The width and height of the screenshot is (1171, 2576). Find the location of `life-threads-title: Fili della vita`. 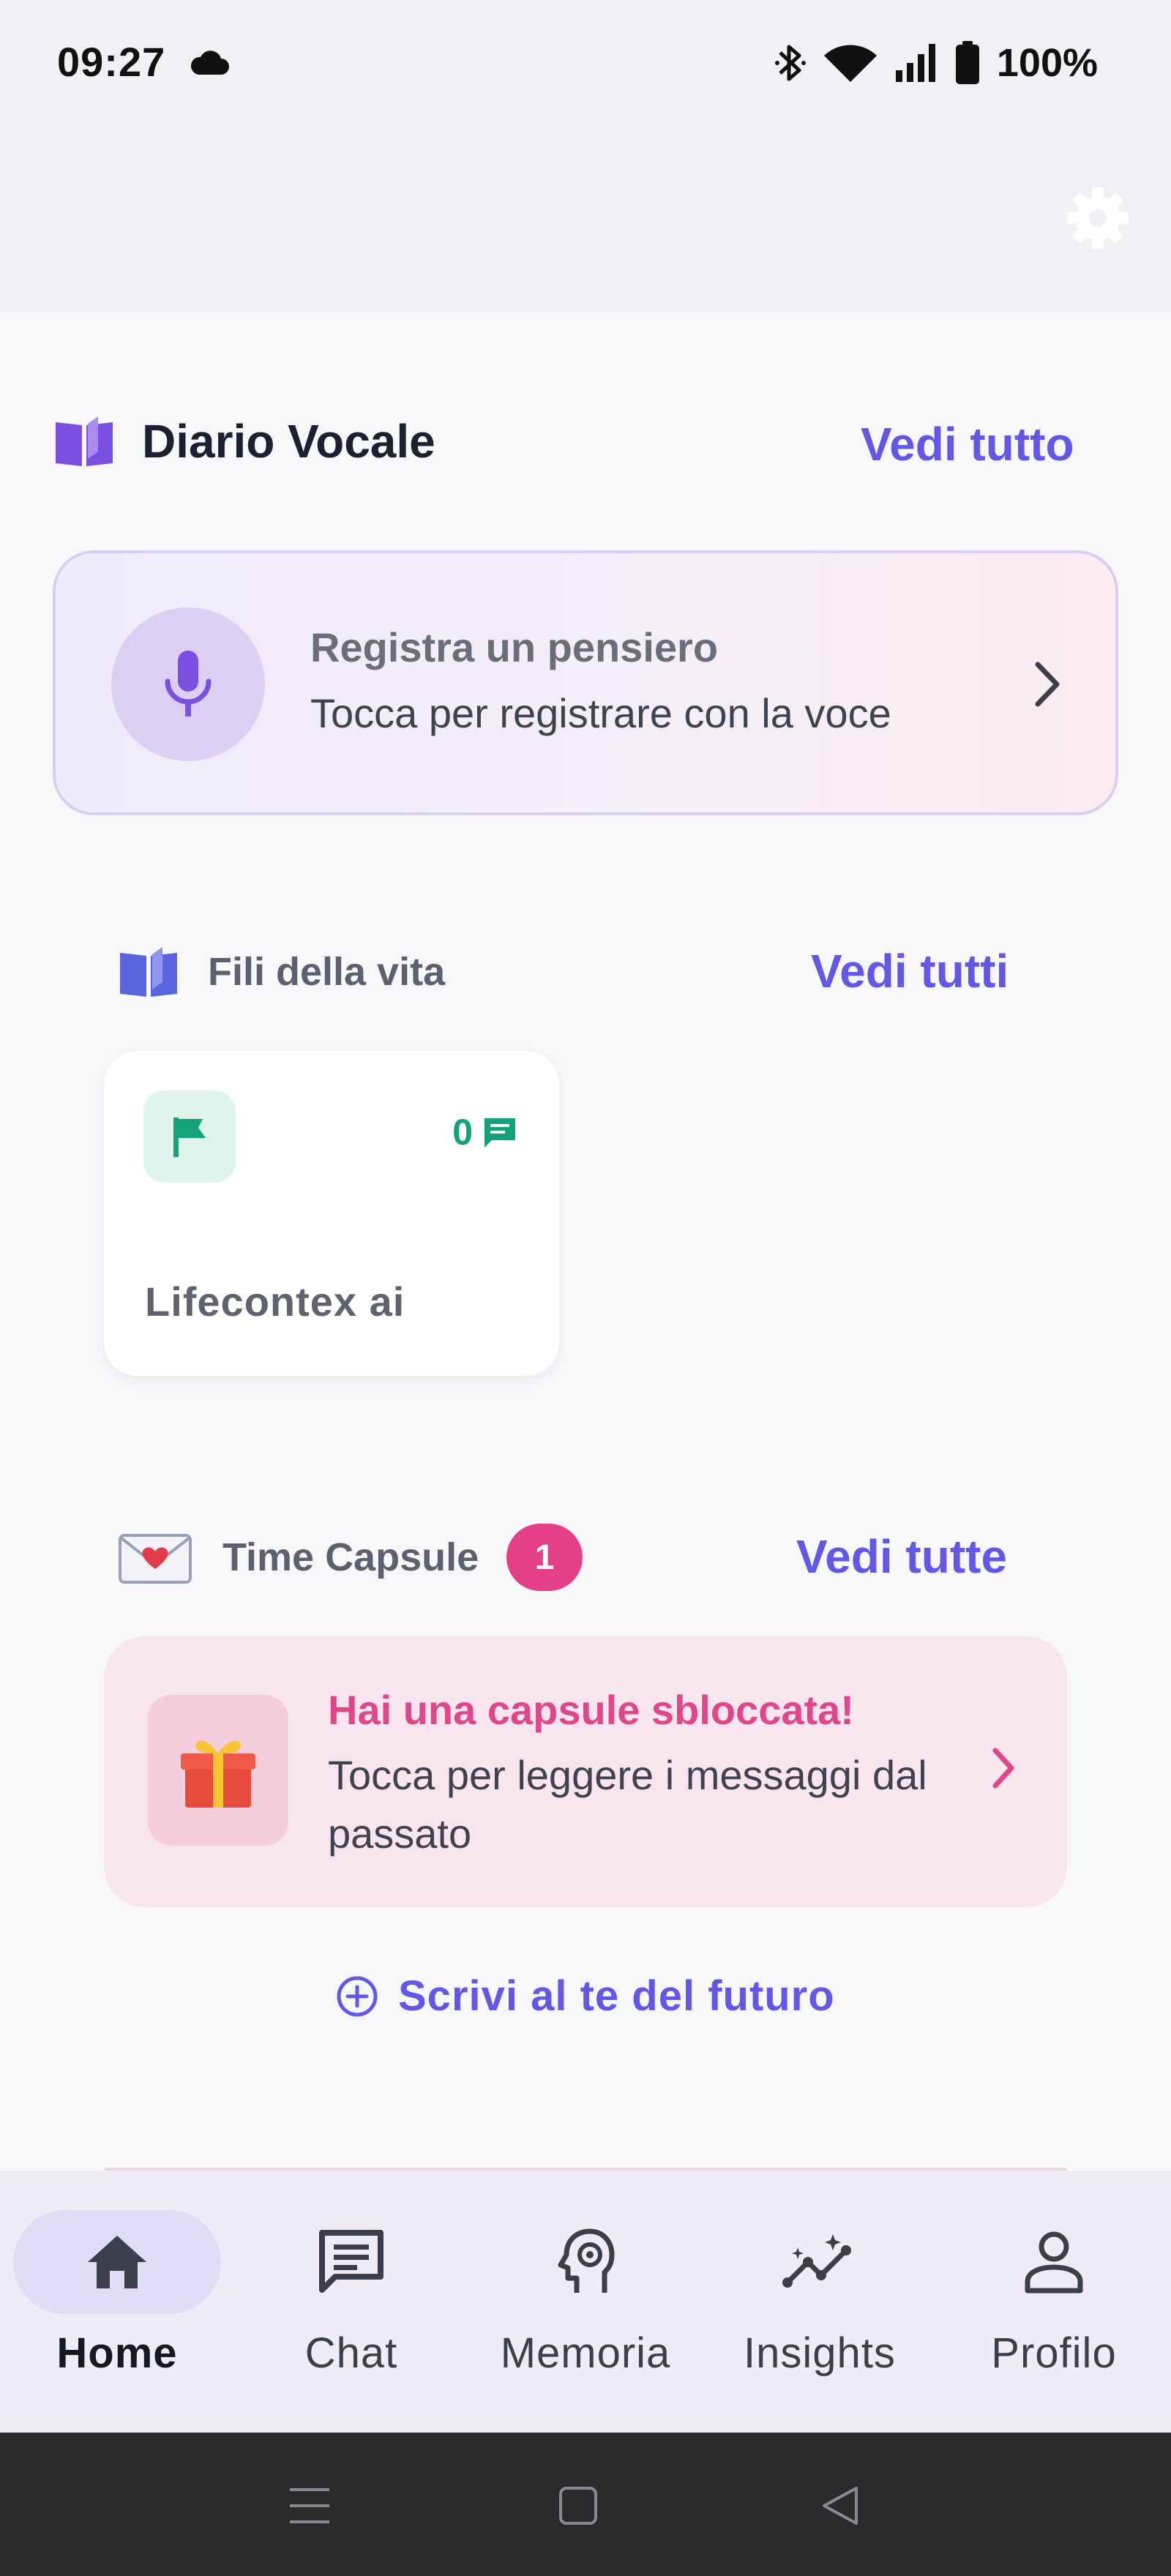

life-threads-title: Fili della vita is located at coordinates (327, 972).